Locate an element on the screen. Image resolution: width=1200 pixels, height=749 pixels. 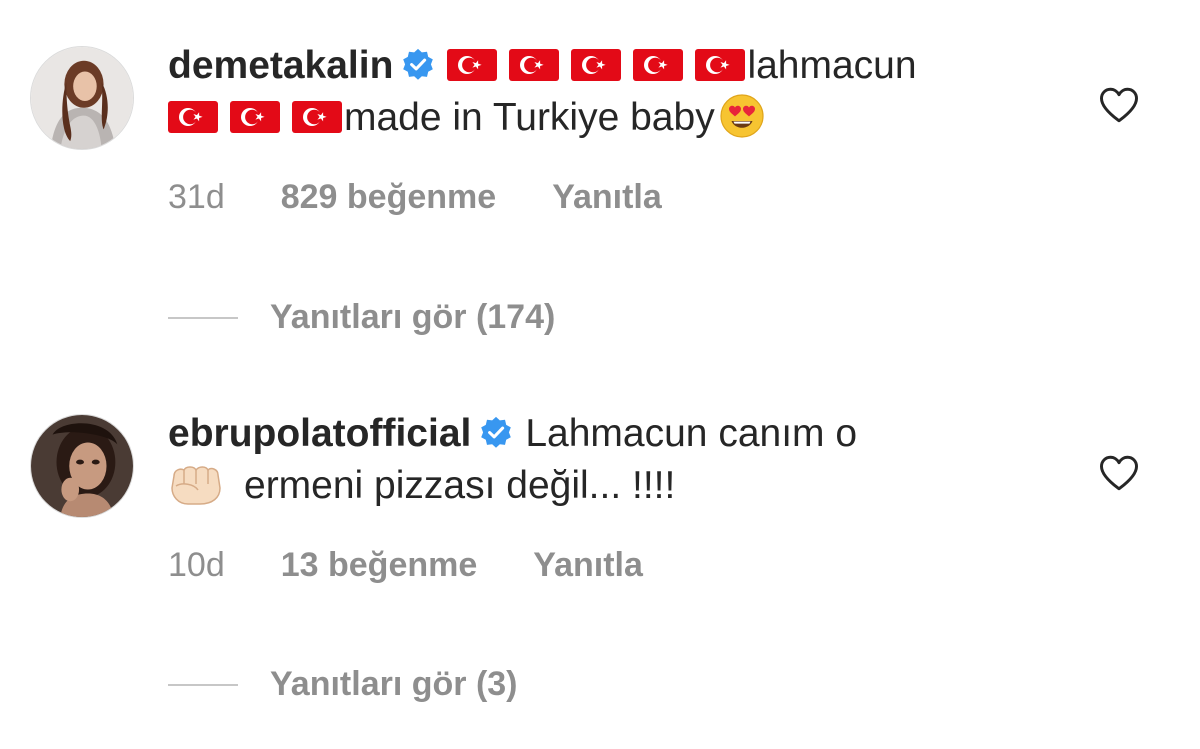
comment-username: demetakalin is located at coordinates (280, 65).